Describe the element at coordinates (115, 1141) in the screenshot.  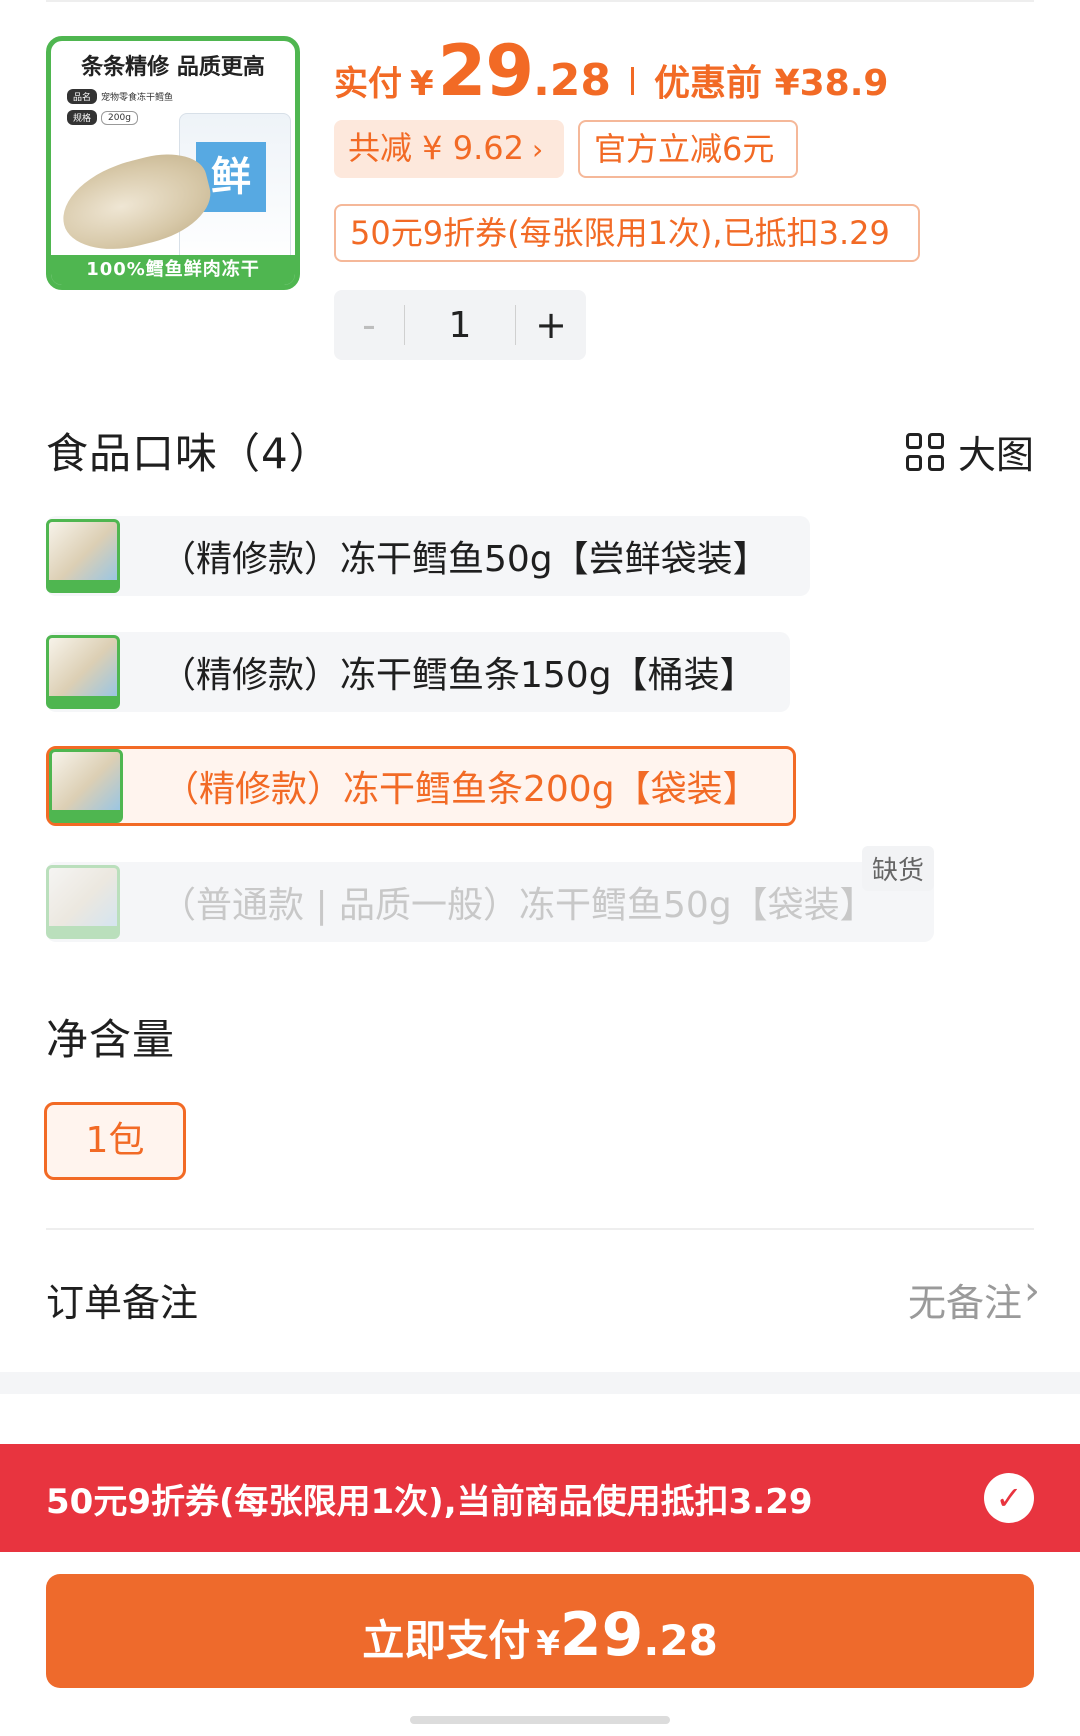
I see `net-content-option: 1包` at that location.